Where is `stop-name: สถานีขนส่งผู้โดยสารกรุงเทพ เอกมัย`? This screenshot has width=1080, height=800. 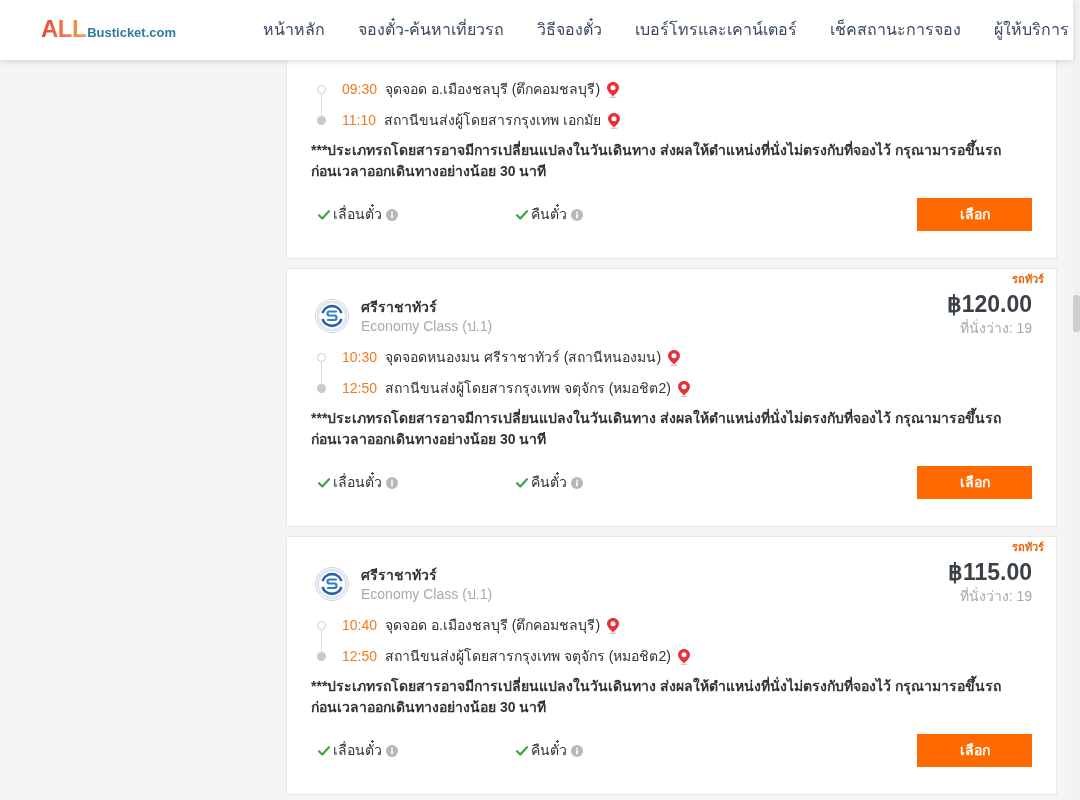
stop-name: สถานีขนส่งผู้โดยสารกรุงเทพ เอกมัย is located at coordinates (492, 121).